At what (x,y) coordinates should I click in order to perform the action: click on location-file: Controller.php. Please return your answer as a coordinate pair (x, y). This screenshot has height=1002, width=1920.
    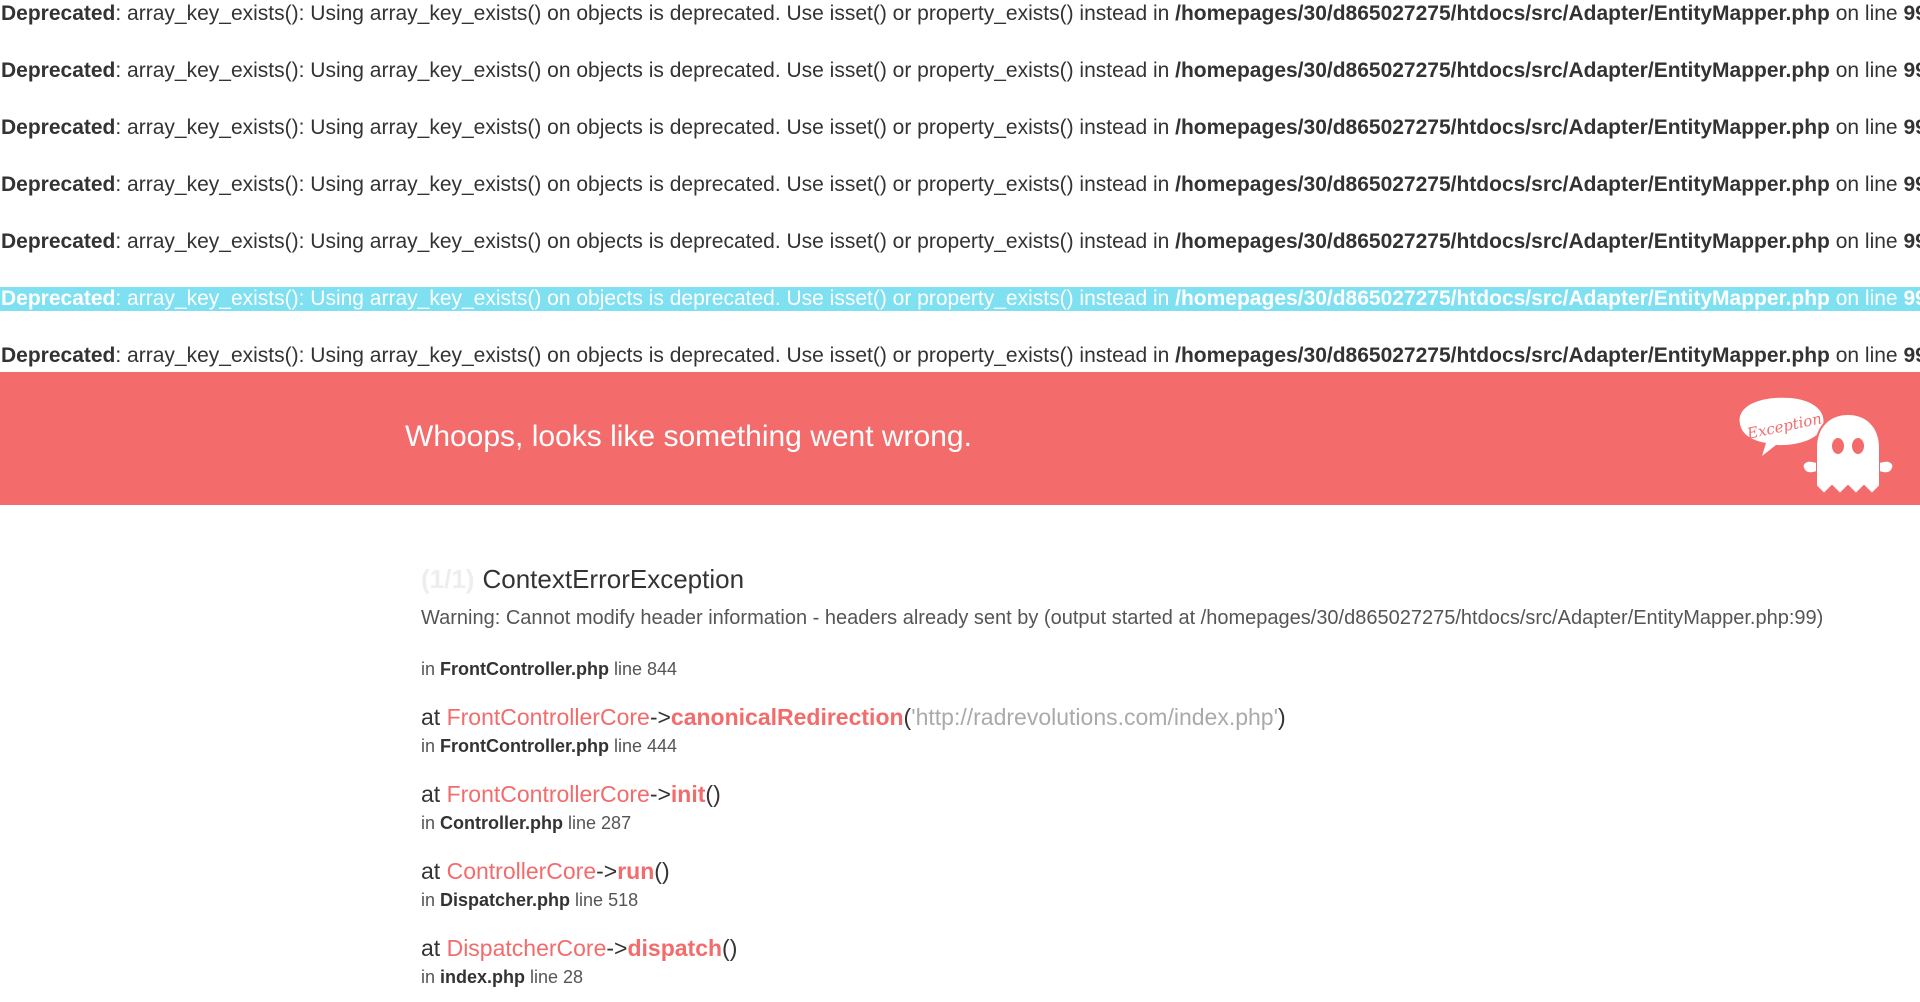
    Looking at the image, I should click on (502, 823).